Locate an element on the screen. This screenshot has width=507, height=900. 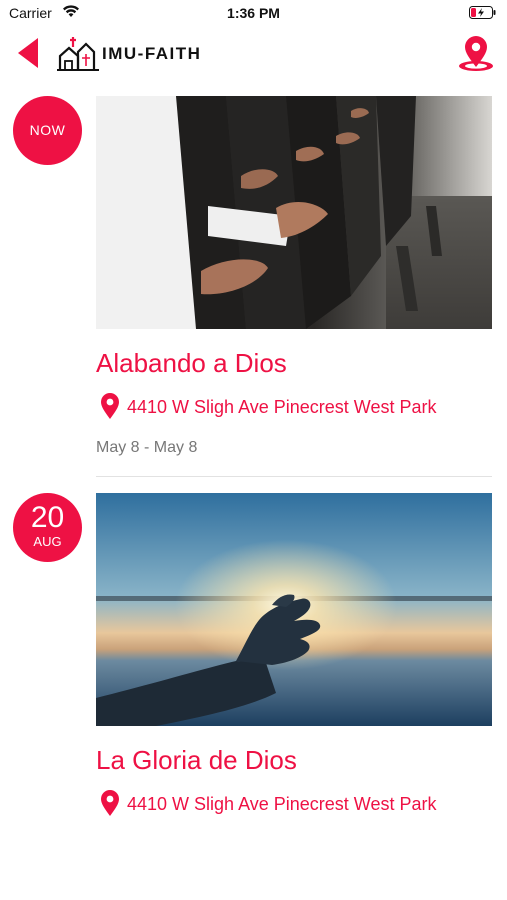
divider is located at coordinates (294, 476).